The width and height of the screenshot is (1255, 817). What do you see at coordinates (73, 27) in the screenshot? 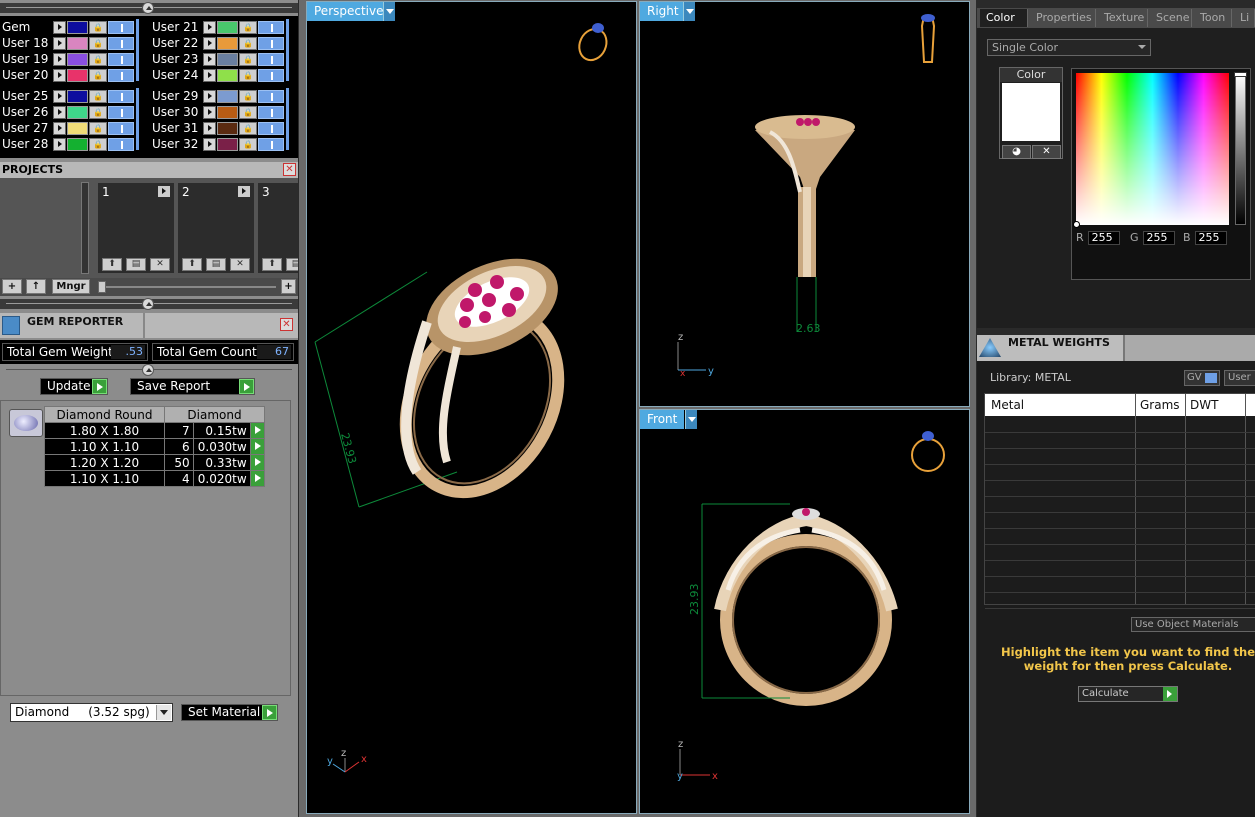
I see `layer-row: Gem 🔒` at bounding box center [73, 27].